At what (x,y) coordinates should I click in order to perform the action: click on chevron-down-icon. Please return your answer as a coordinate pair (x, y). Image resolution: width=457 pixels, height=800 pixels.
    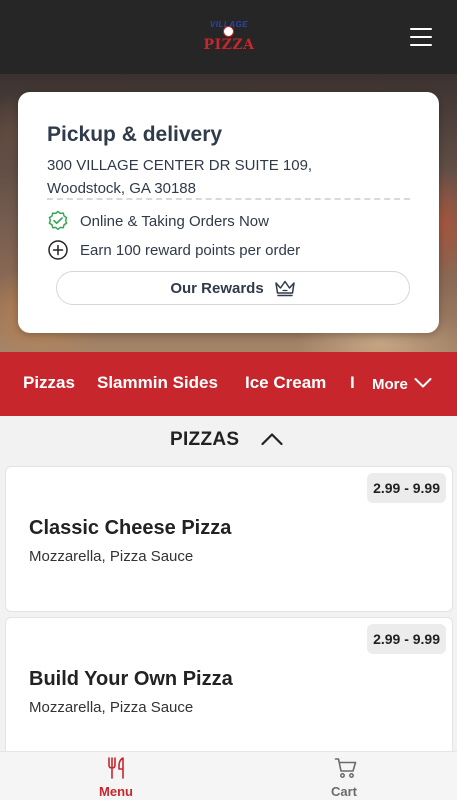
    Looking at the image, I should click on (423, 383).